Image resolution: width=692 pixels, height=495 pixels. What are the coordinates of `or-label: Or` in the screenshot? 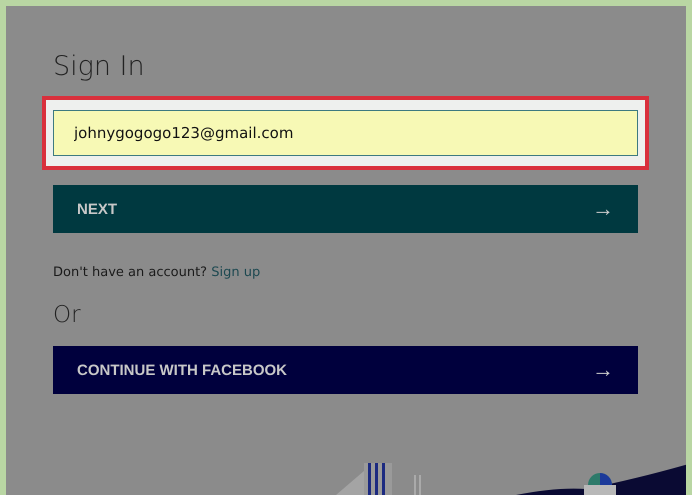 It's located at (67, 315).